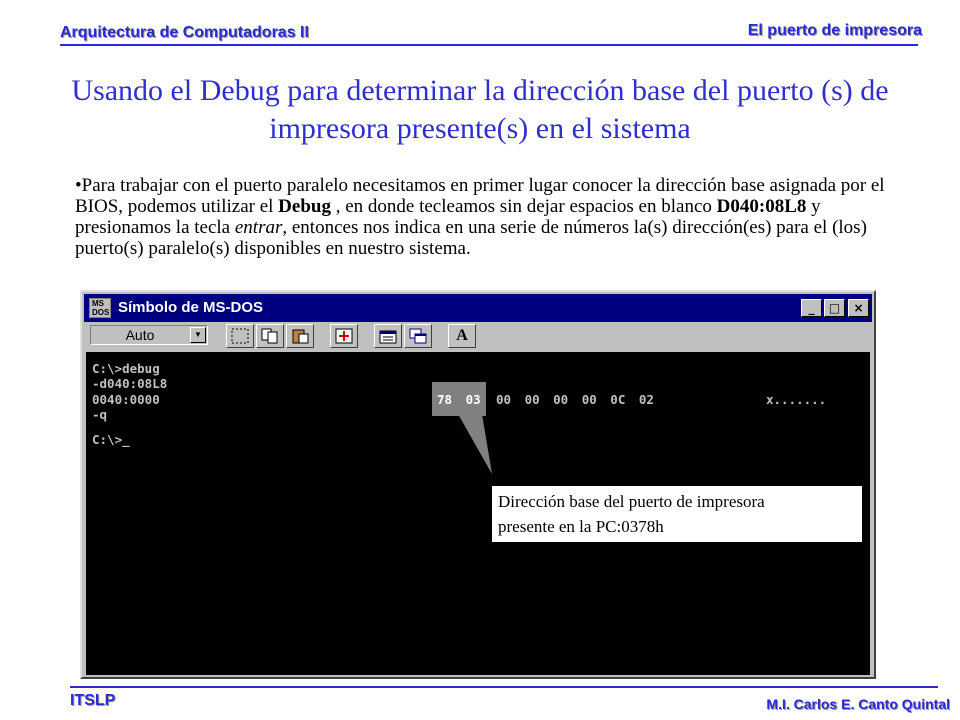 The height and width of the screenshot is (720, 960). Describe the element at coordinates (575, 399) in the screenshot. I see `remaining-bytes: 00 00 00 00 0C 02` at that location.